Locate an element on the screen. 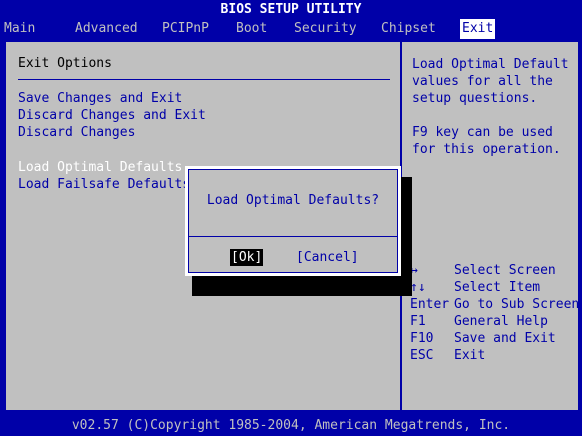 Image resolution: width=582 pixels, height=436 pixels. up-down-arrows-icon: ↑↓ is located at coordinates (418, 287).